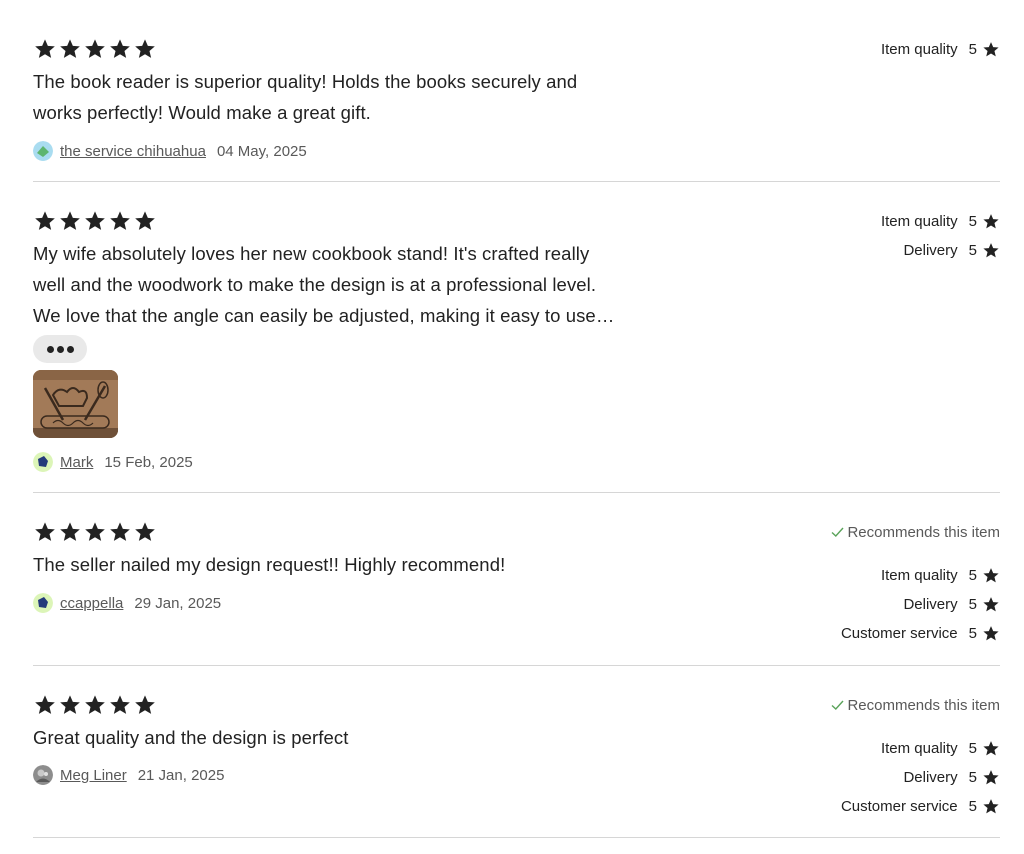 The image size is (1024, 854). Describe the element at coordinates (128, 775) in the screenshot. I see `reviewer-byline: Meg Liner 21 Jan, 2025` at that location.